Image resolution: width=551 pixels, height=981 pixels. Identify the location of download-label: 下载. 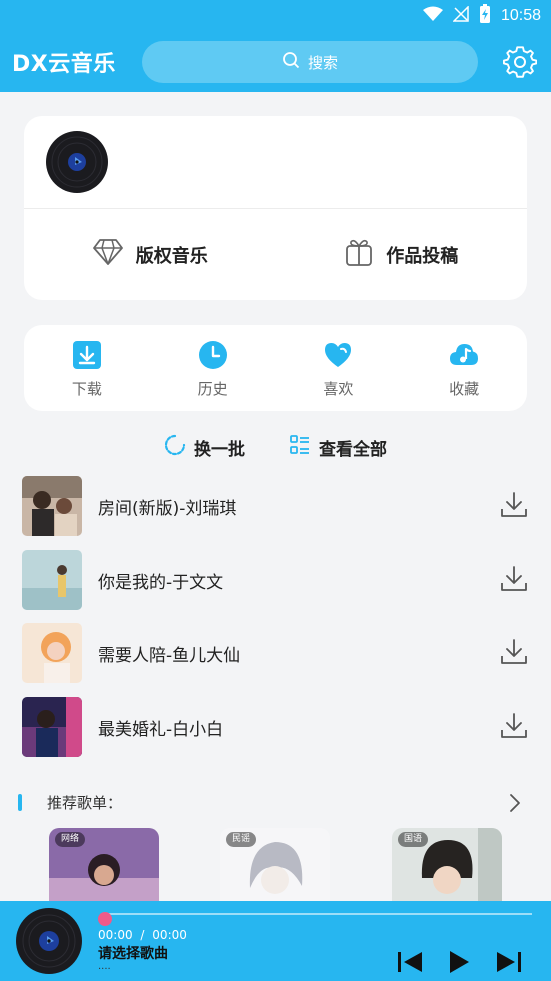
(86, 389).